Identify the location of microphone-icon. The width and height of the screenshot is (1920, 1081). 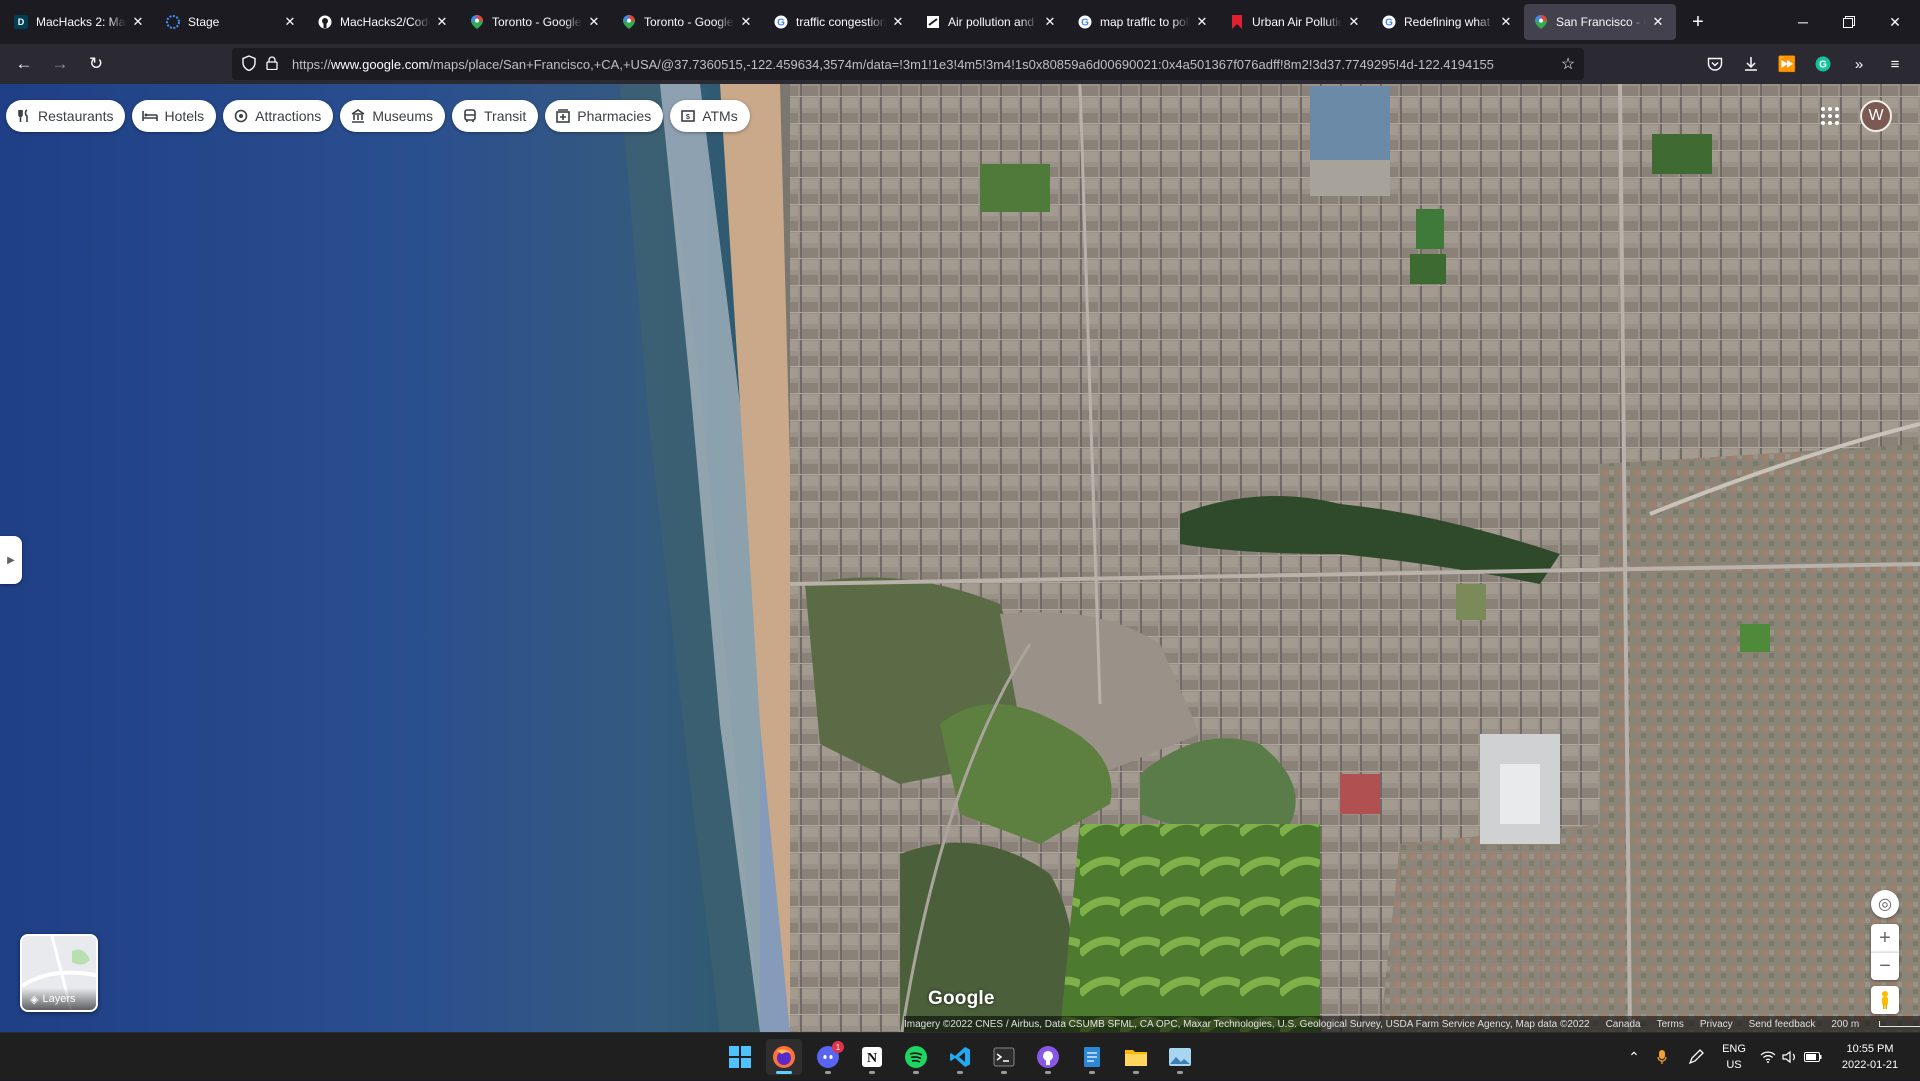
(1662, 1057).